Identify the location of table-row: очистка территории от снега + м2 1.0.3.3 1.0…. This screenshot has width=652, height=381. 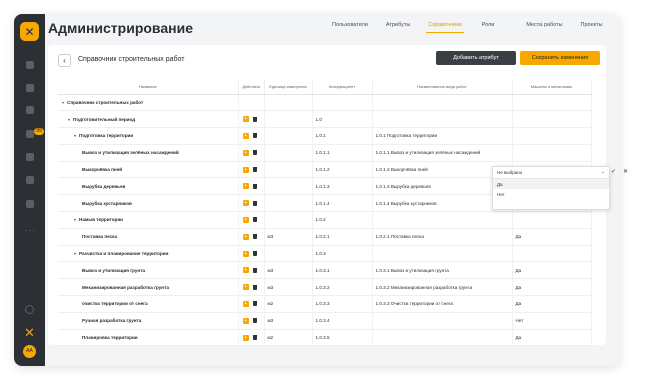
(325, 304).